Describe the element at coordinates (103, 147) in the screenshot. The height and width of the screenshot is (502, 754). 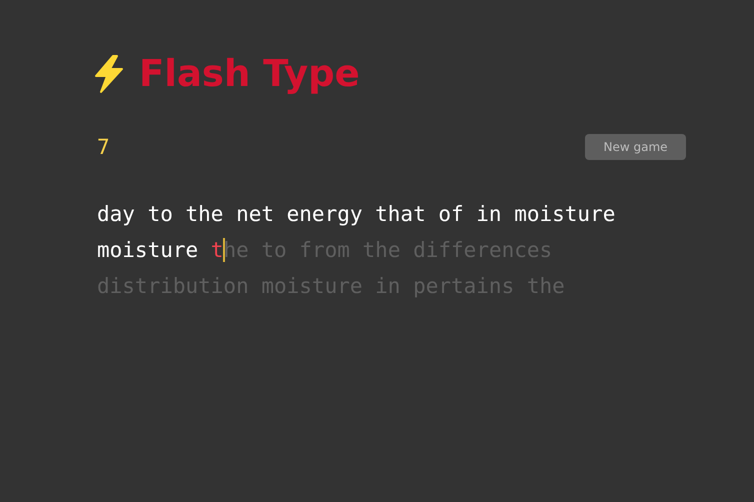
I see `score: 7` at that location.